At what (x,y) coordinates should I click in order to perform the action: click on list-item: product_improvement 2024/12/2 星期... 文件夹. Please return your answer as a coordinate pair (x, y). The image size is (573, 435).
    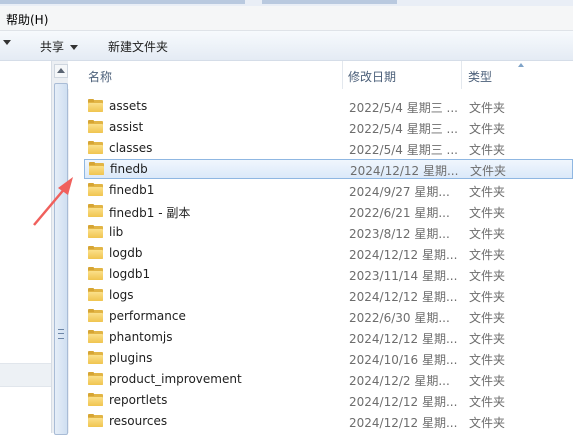
    Looking at the image, I should click on (320, 379).